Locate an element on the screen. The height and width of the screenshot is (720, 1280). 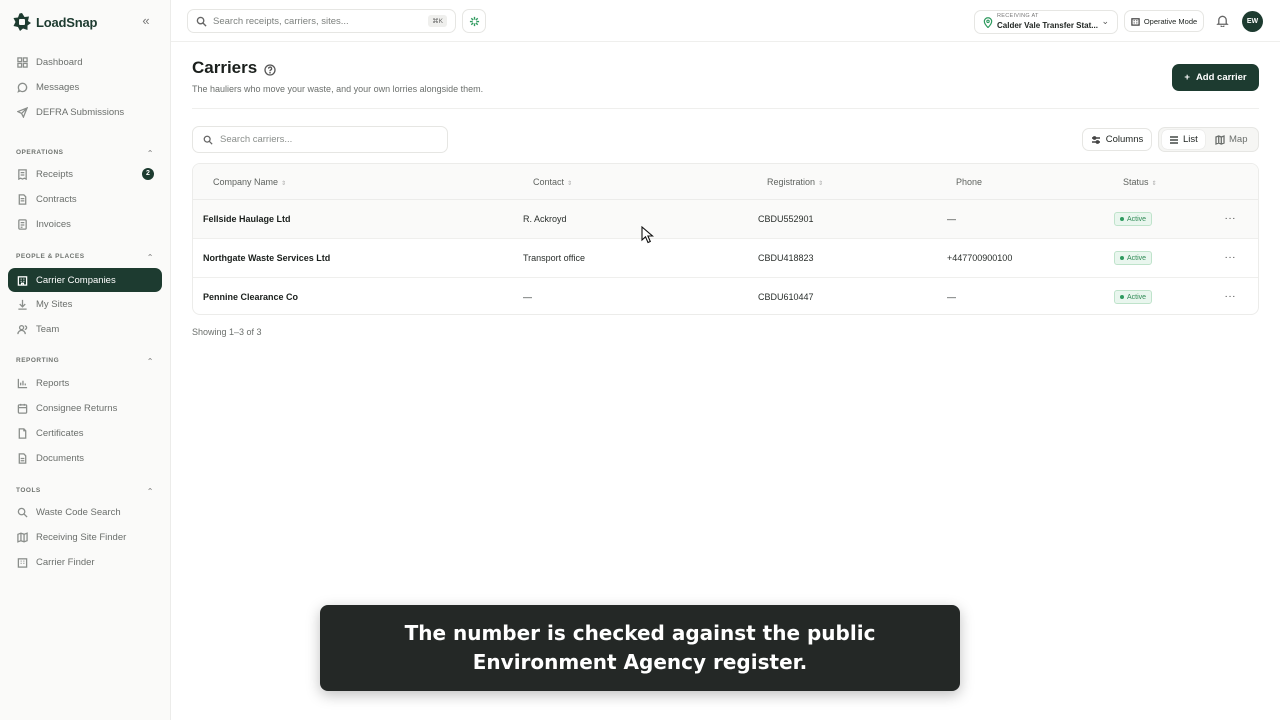
ai-assistant-button is located at coordinates (474, 21).